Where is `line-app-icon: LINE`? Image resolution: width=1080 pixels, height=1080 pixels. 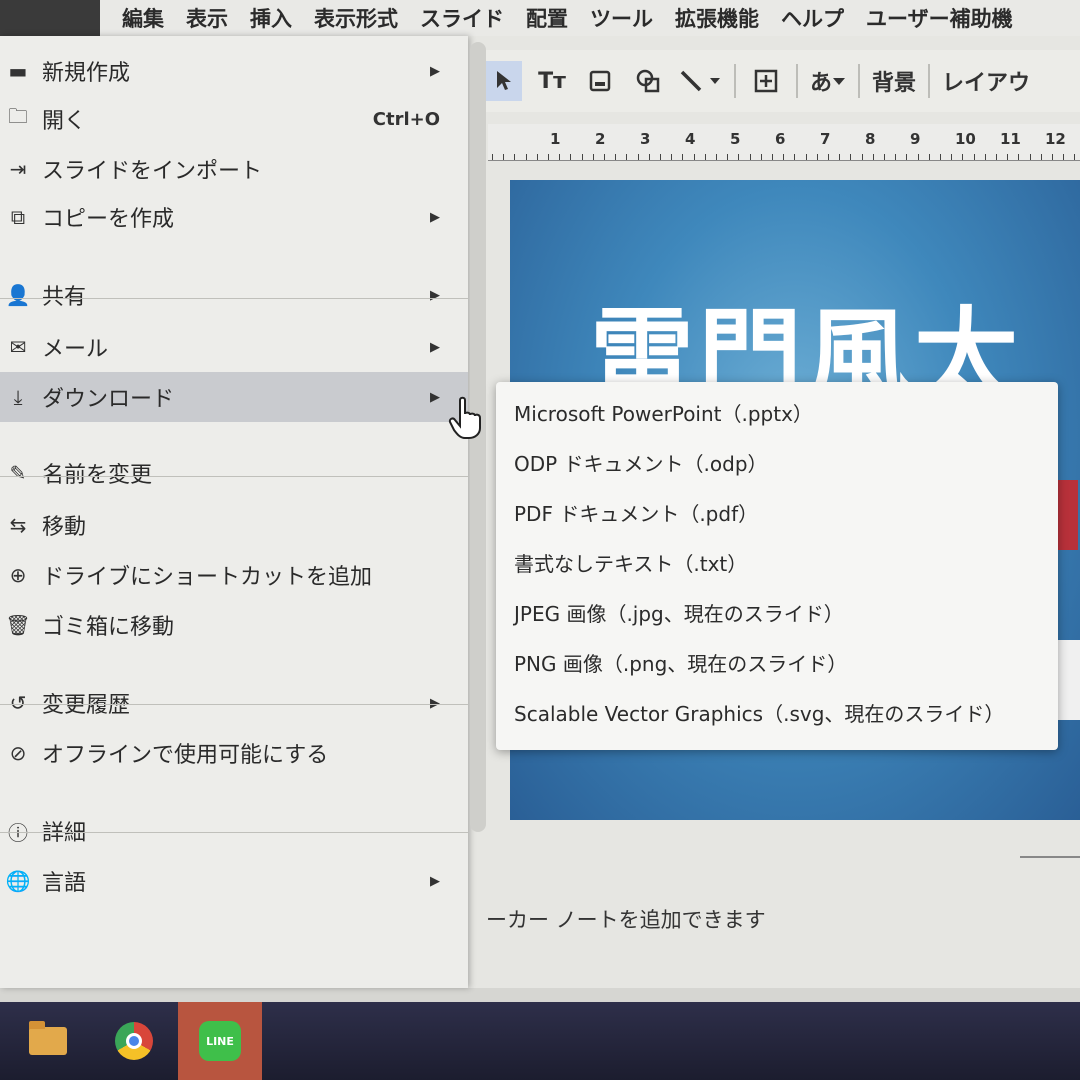
line-app-icon: LINE is located at coordinates (220, 1041).